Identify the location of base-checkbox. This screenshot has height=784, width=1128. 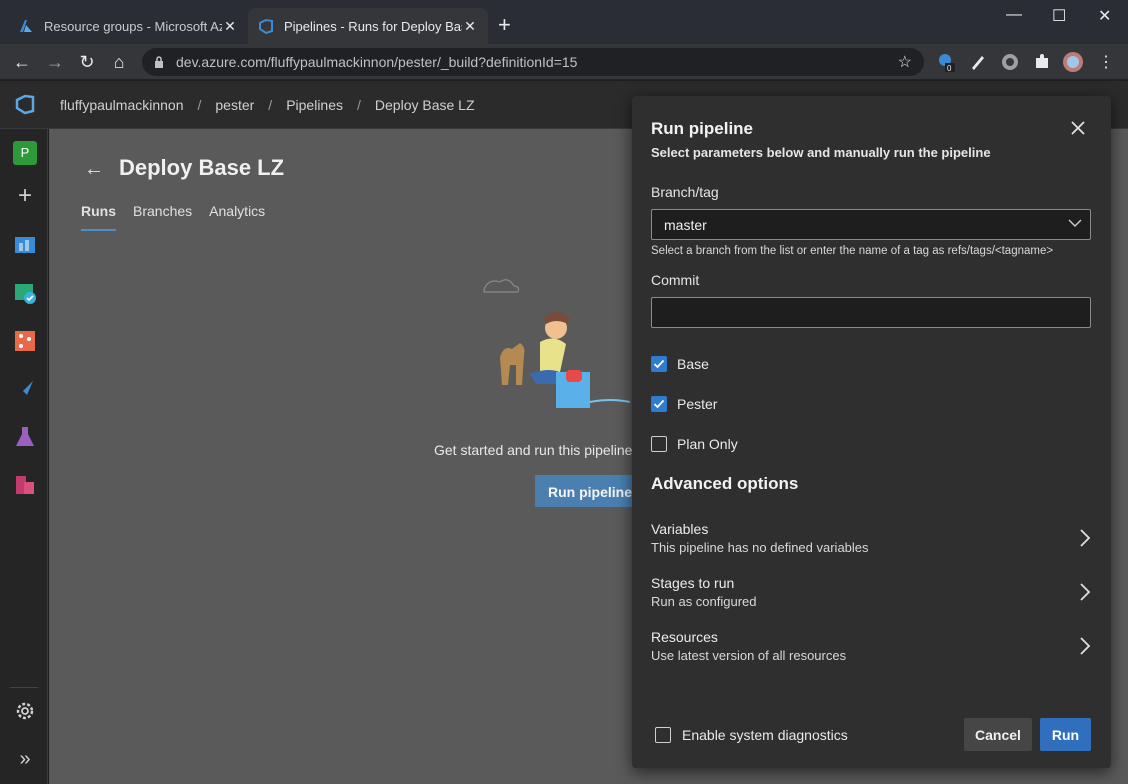
(659, 364).